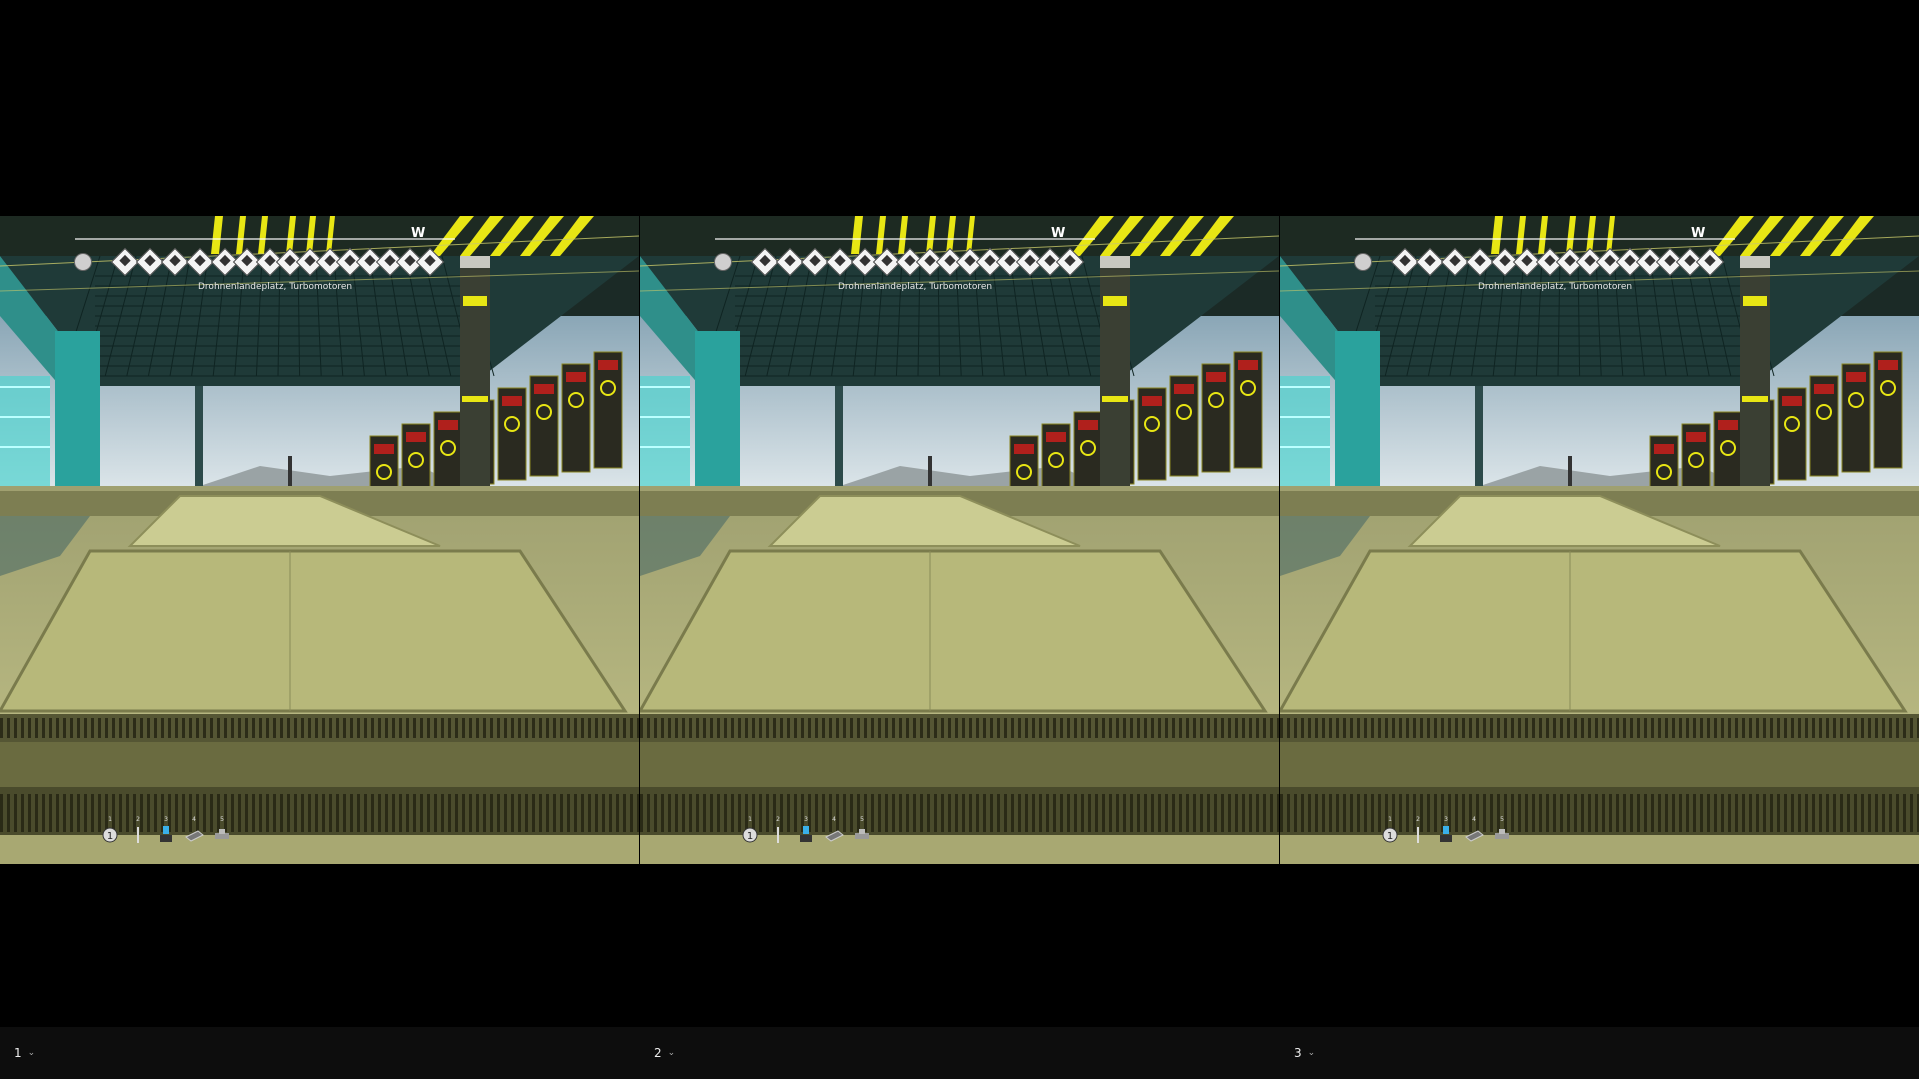 The height and width of the screenshot is (1079, 1919). What do you see at coordinates (1298, 1053) in the screenshot?
I see `panel-tab-label: 3` at bounding box center [1298, 1053].